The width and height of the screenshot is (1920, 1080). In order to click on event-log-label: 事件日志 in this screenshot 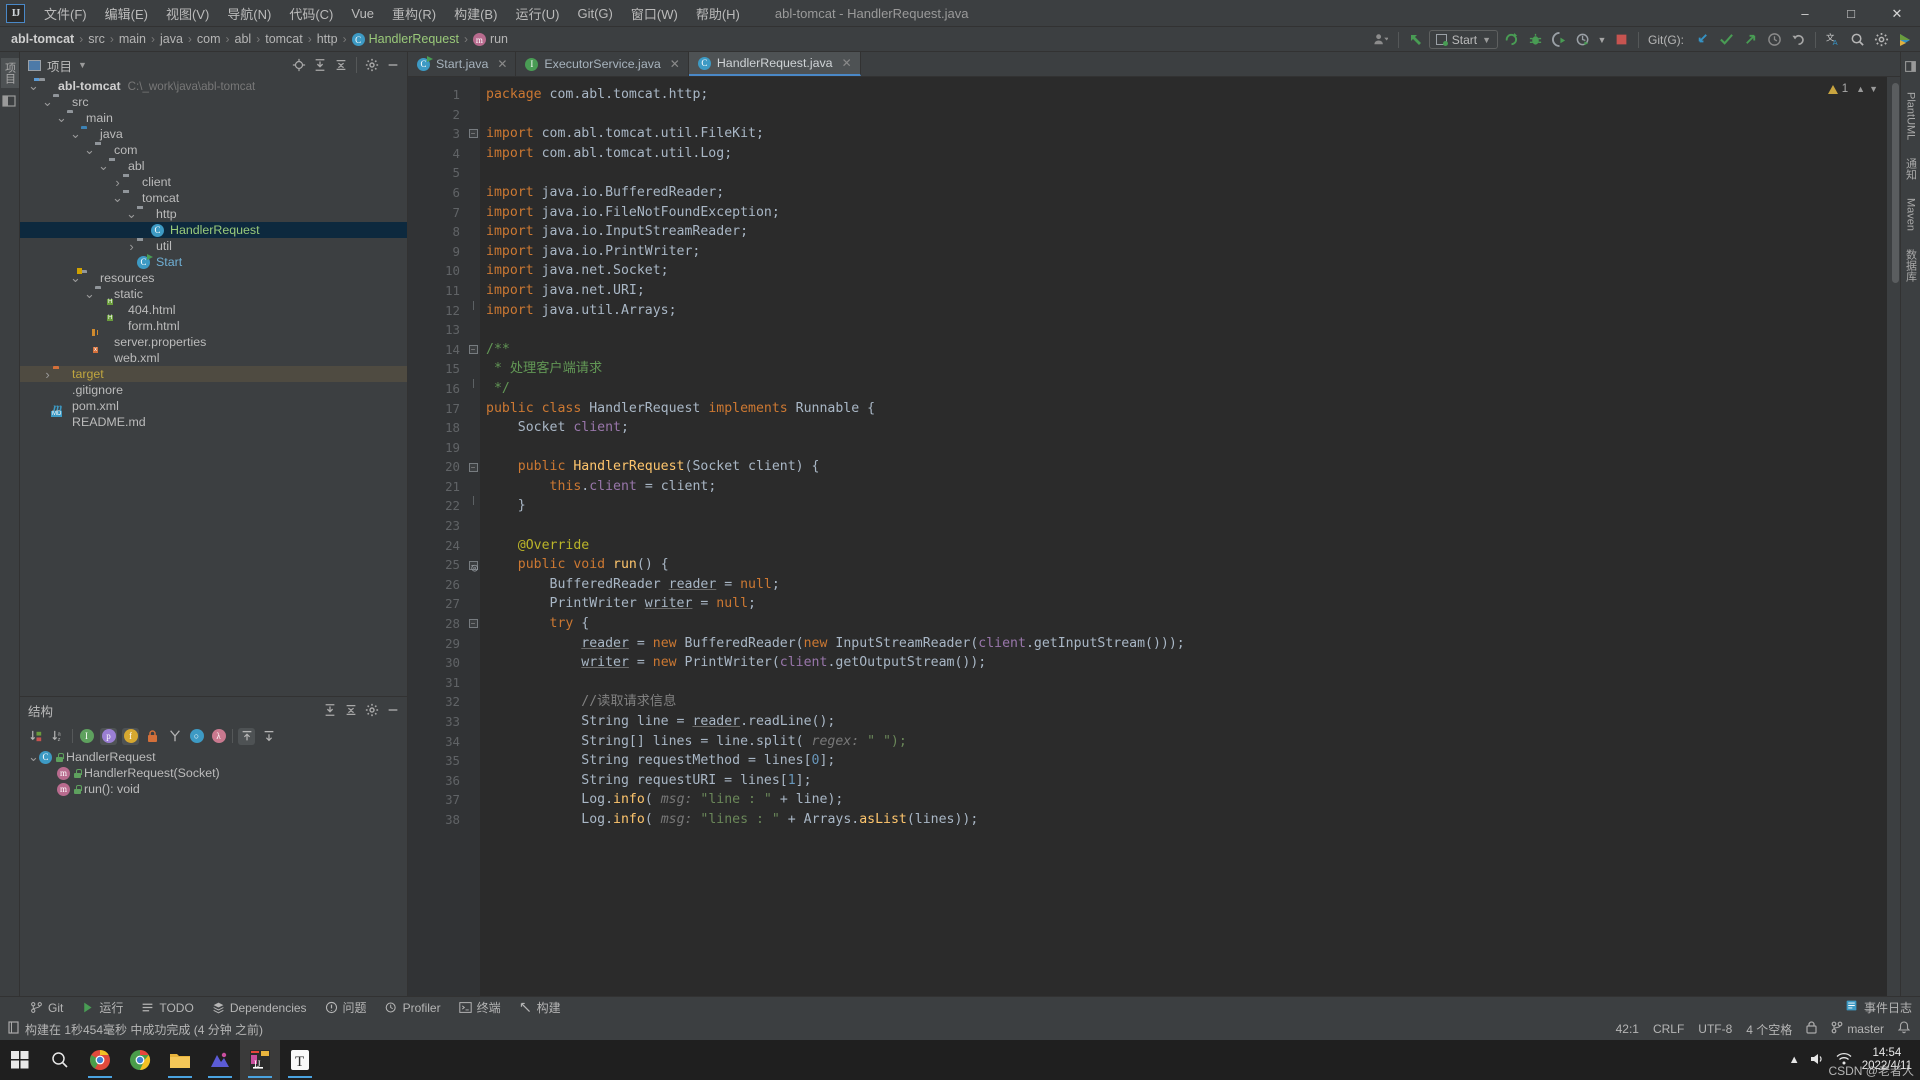, I will do `click(1888, 1007)`.